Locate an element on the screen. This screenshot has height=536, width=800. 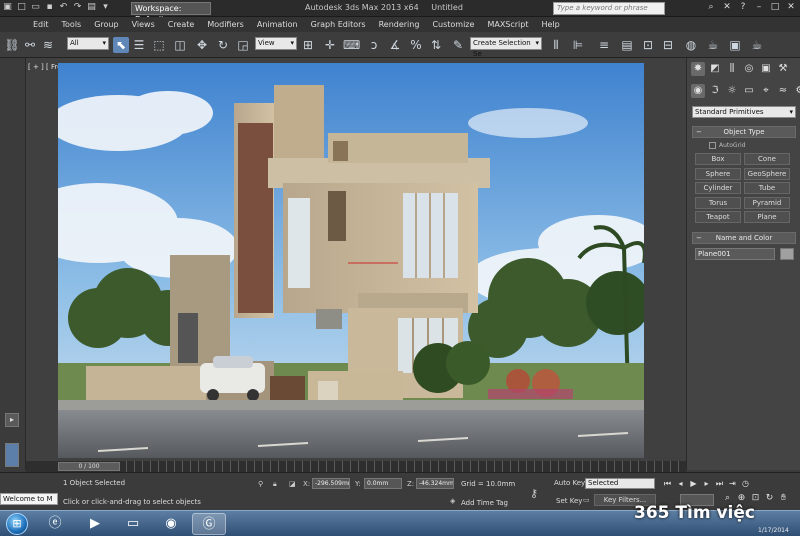
edit-named-selection-icon: ✎ is located at coordinates (458, 45).